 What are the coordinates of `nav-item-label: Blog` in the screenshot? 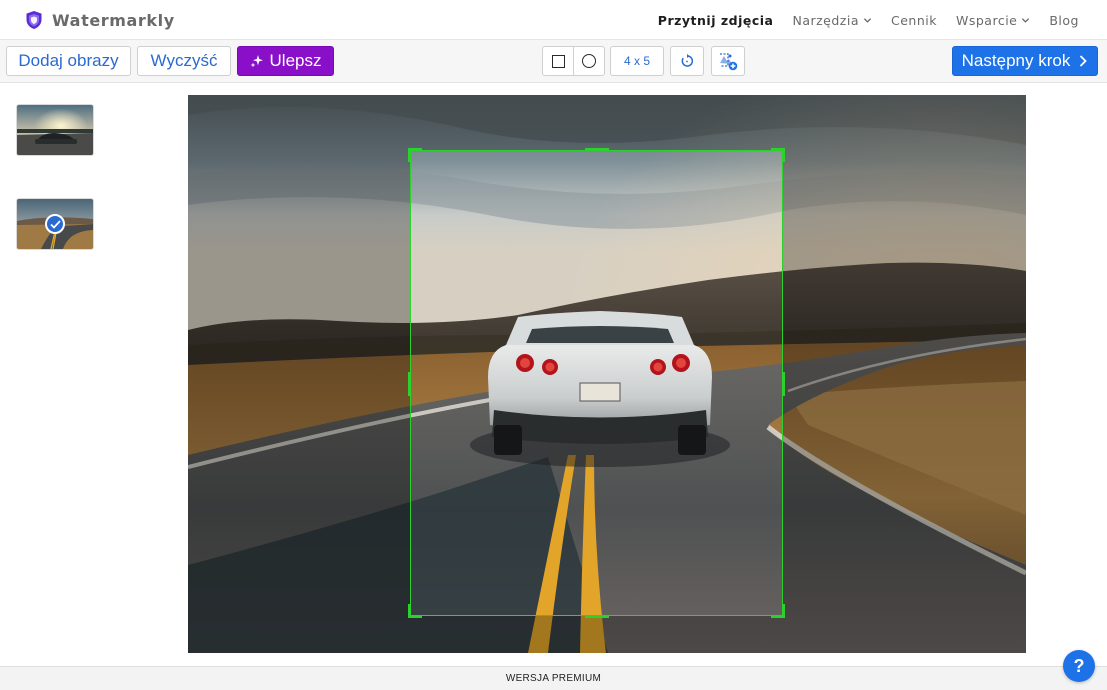 It's located at (1064, 20).